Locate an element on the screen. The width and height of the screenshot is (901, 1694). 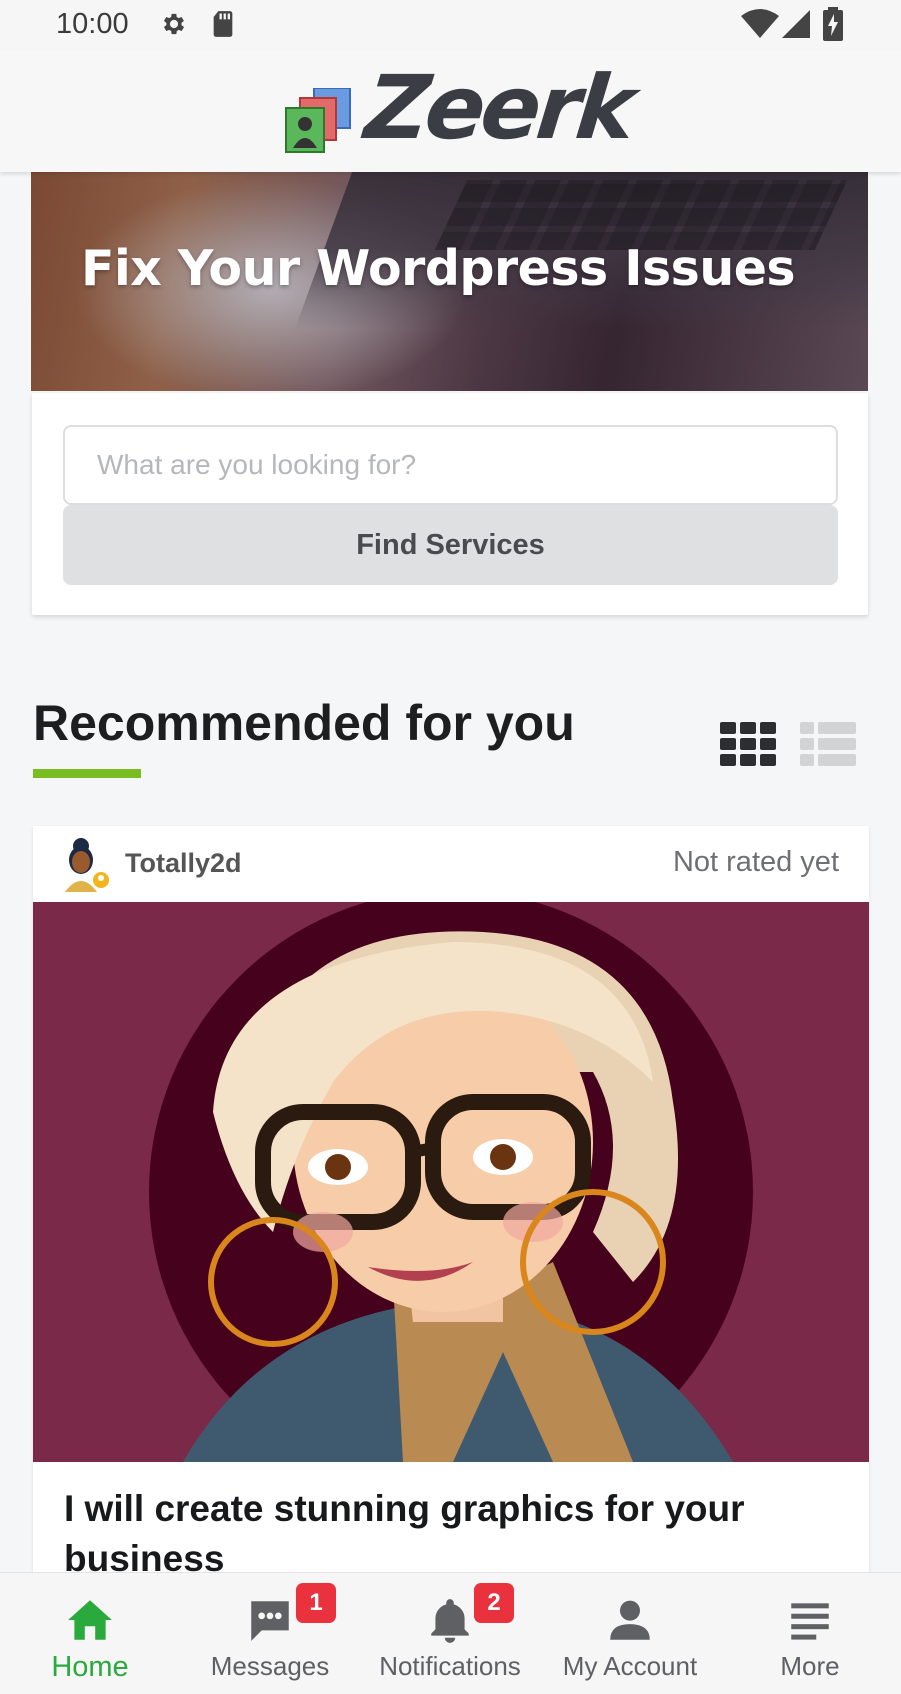
sd-card-icon is located at coordinates (223, 24).